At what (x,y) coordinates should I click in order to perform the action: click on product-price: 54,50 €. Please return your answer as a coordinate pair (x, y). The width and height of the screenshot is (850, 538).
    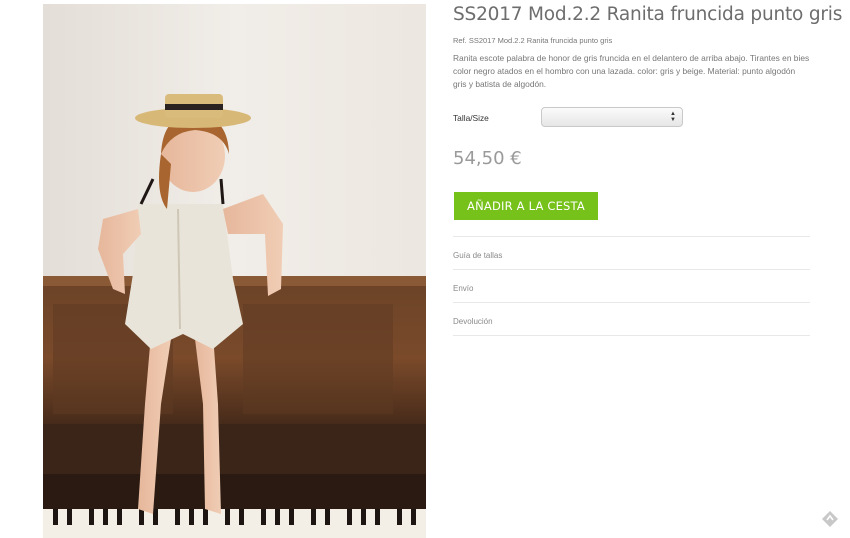
    Looking at the image, I should click on (487, 158).